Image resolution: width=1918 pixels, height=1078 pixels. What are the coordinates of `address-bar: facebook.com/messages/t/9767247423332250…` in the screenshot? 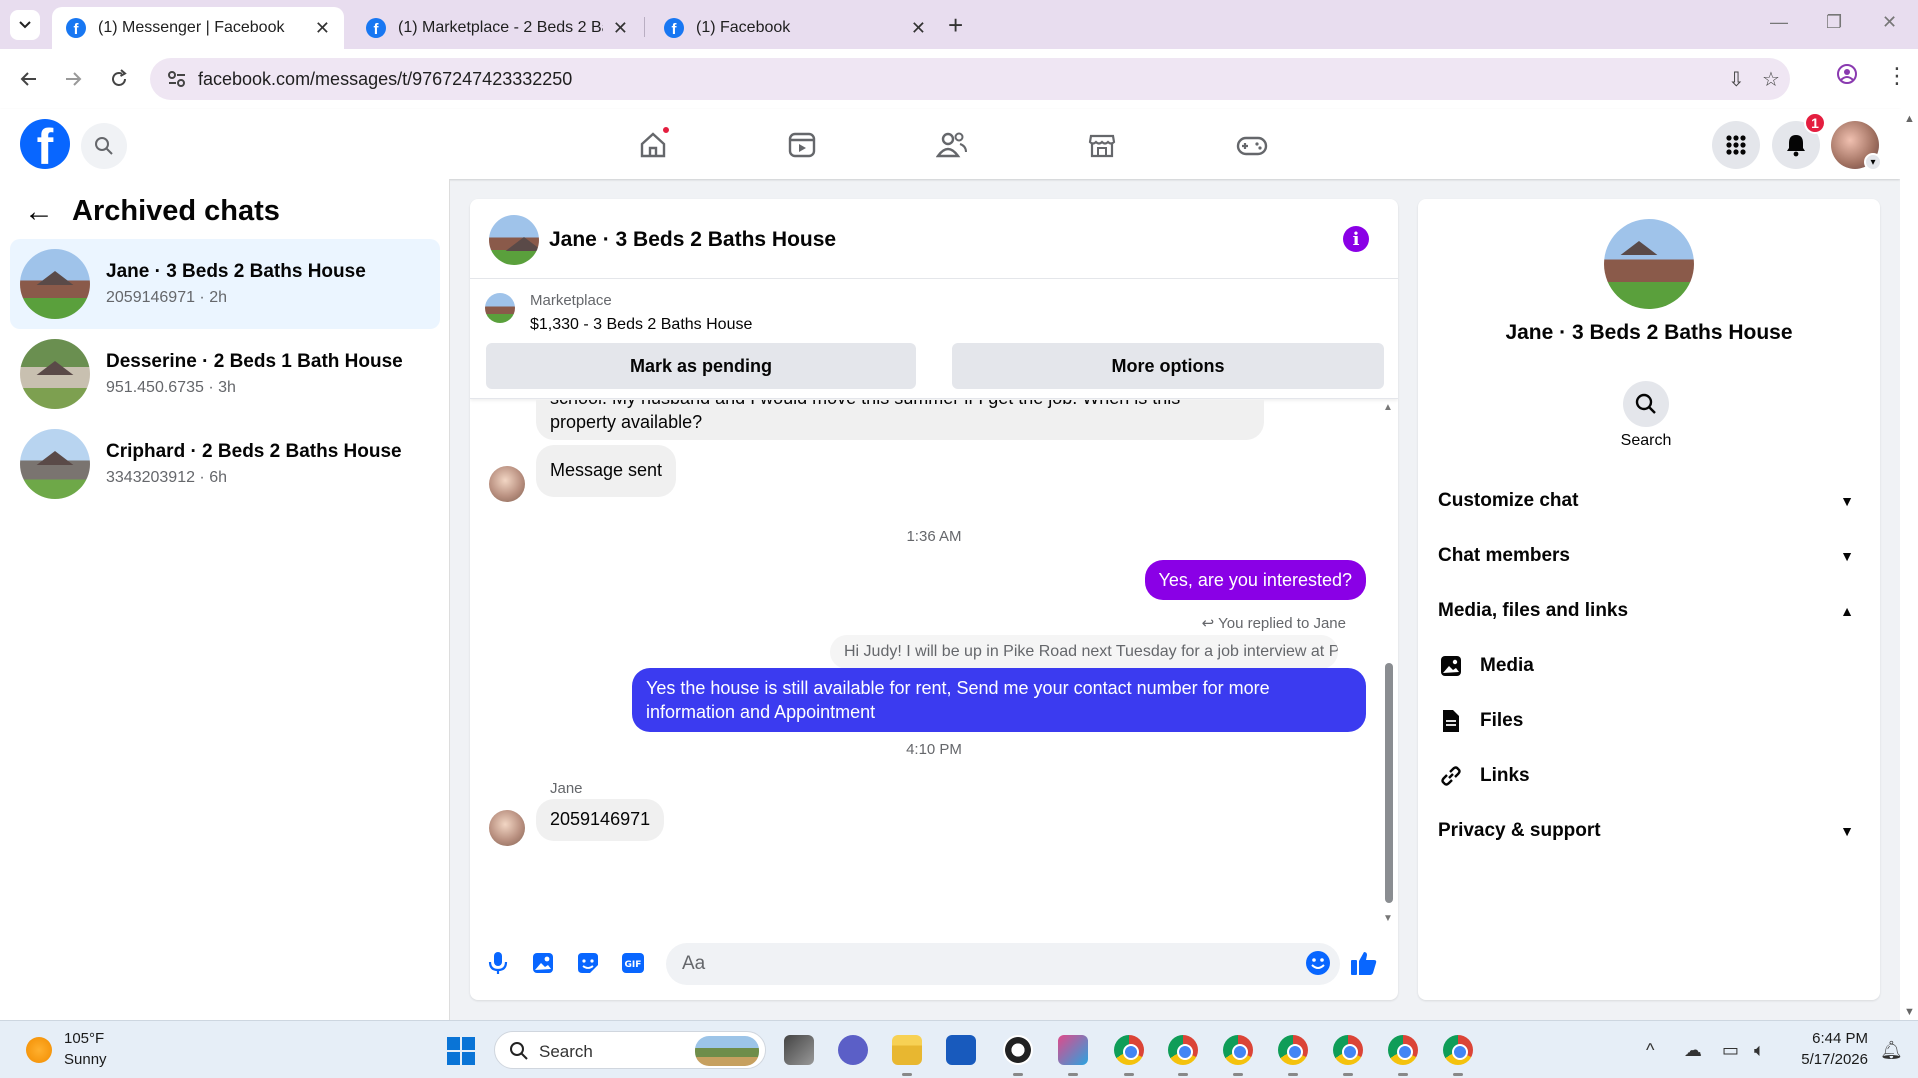 It's located at (970, 79).